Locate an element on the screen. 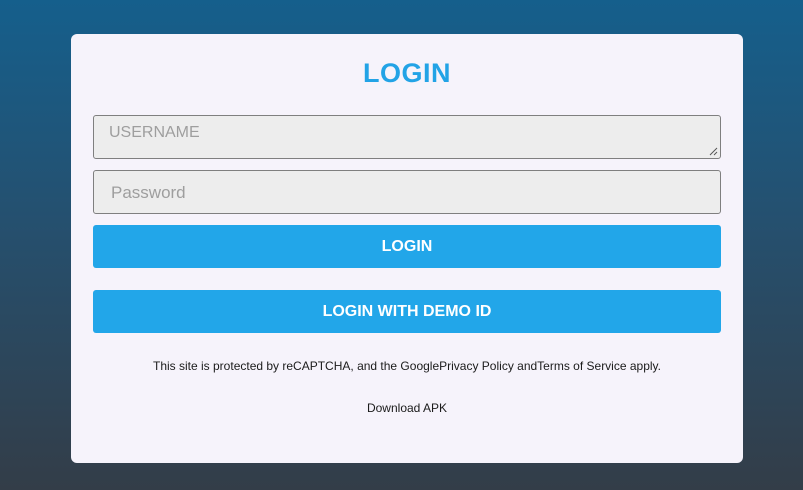 The image size is (803, 490). login-title: LOGIN is located at coordinates (407, 73).